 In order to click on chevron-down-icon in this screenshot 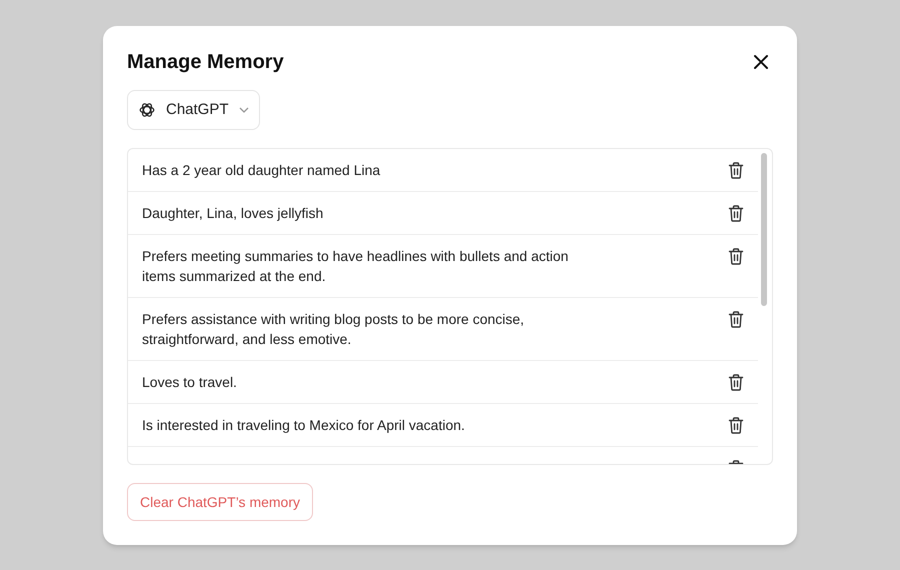, I will do `click(243, 110)`.